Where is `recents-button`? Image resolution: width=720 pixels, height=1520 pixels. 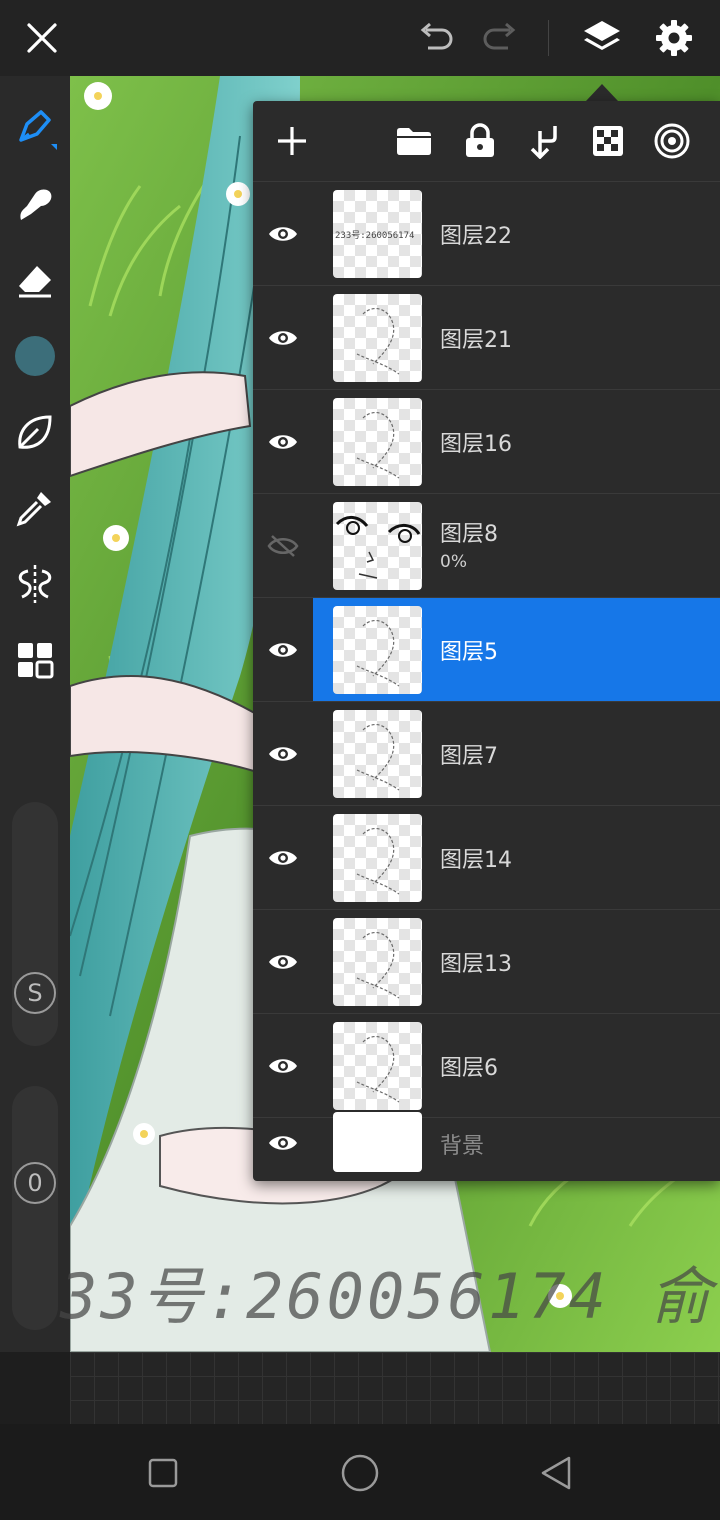 recents-button is located at coordinates (163, 1473).